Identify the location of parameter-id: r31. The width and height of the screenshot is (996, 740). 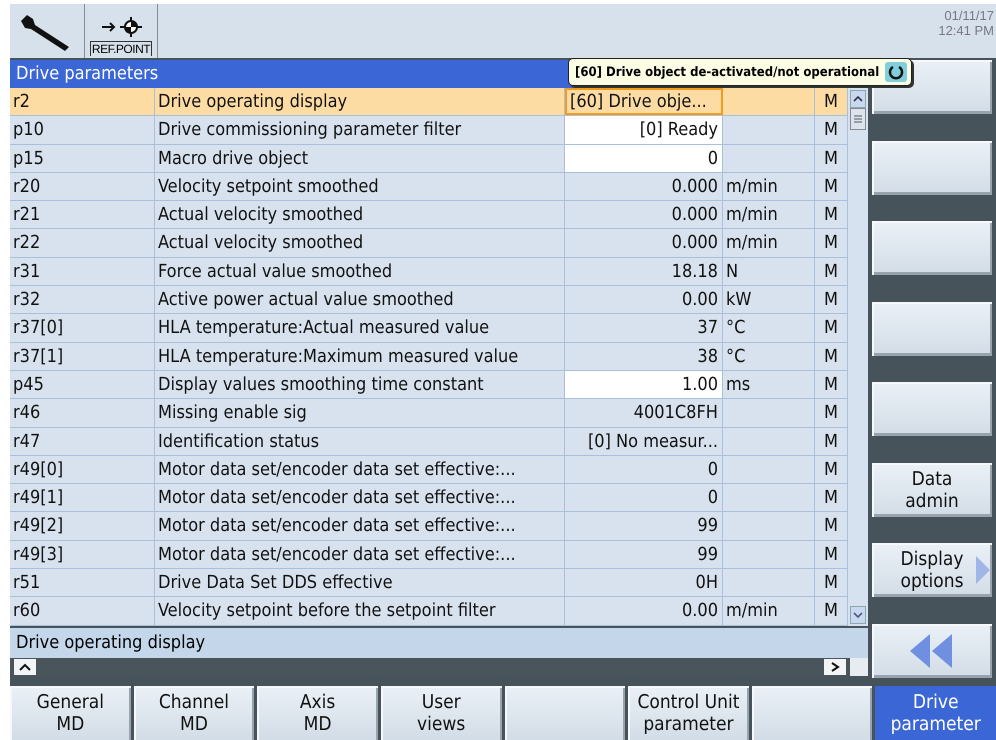
(82, 272).